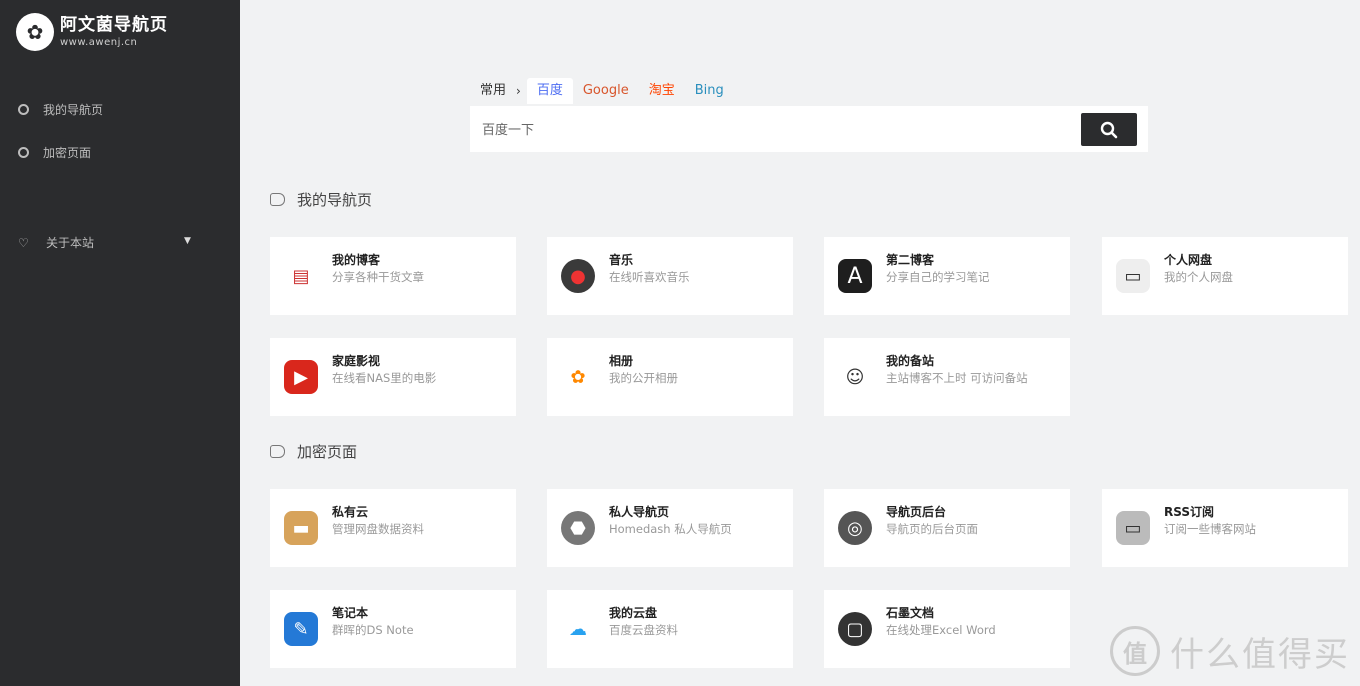 The height and width of the screenshot is (686, 1360). I want to click on logo-title: 阿文菌导航页, so click(114, 24).